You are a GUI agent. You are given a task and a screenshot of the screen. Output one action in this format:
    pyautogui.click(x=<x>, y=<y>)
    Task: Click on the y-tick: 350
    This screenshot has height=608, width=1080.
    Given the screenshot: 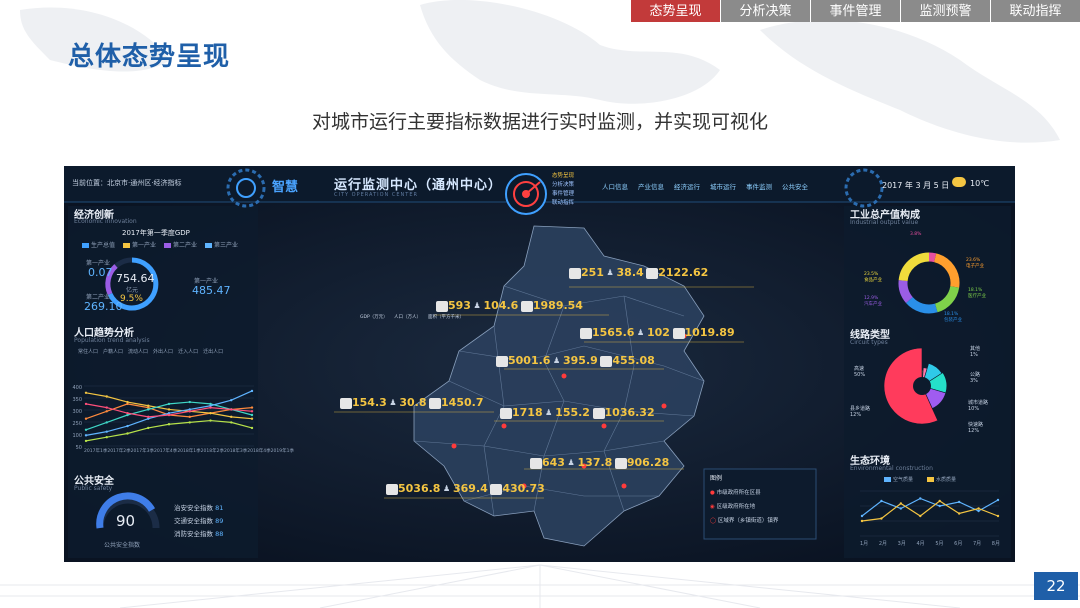 What is the action you would take?
    pyautogui.click(x=77, y=400)
    